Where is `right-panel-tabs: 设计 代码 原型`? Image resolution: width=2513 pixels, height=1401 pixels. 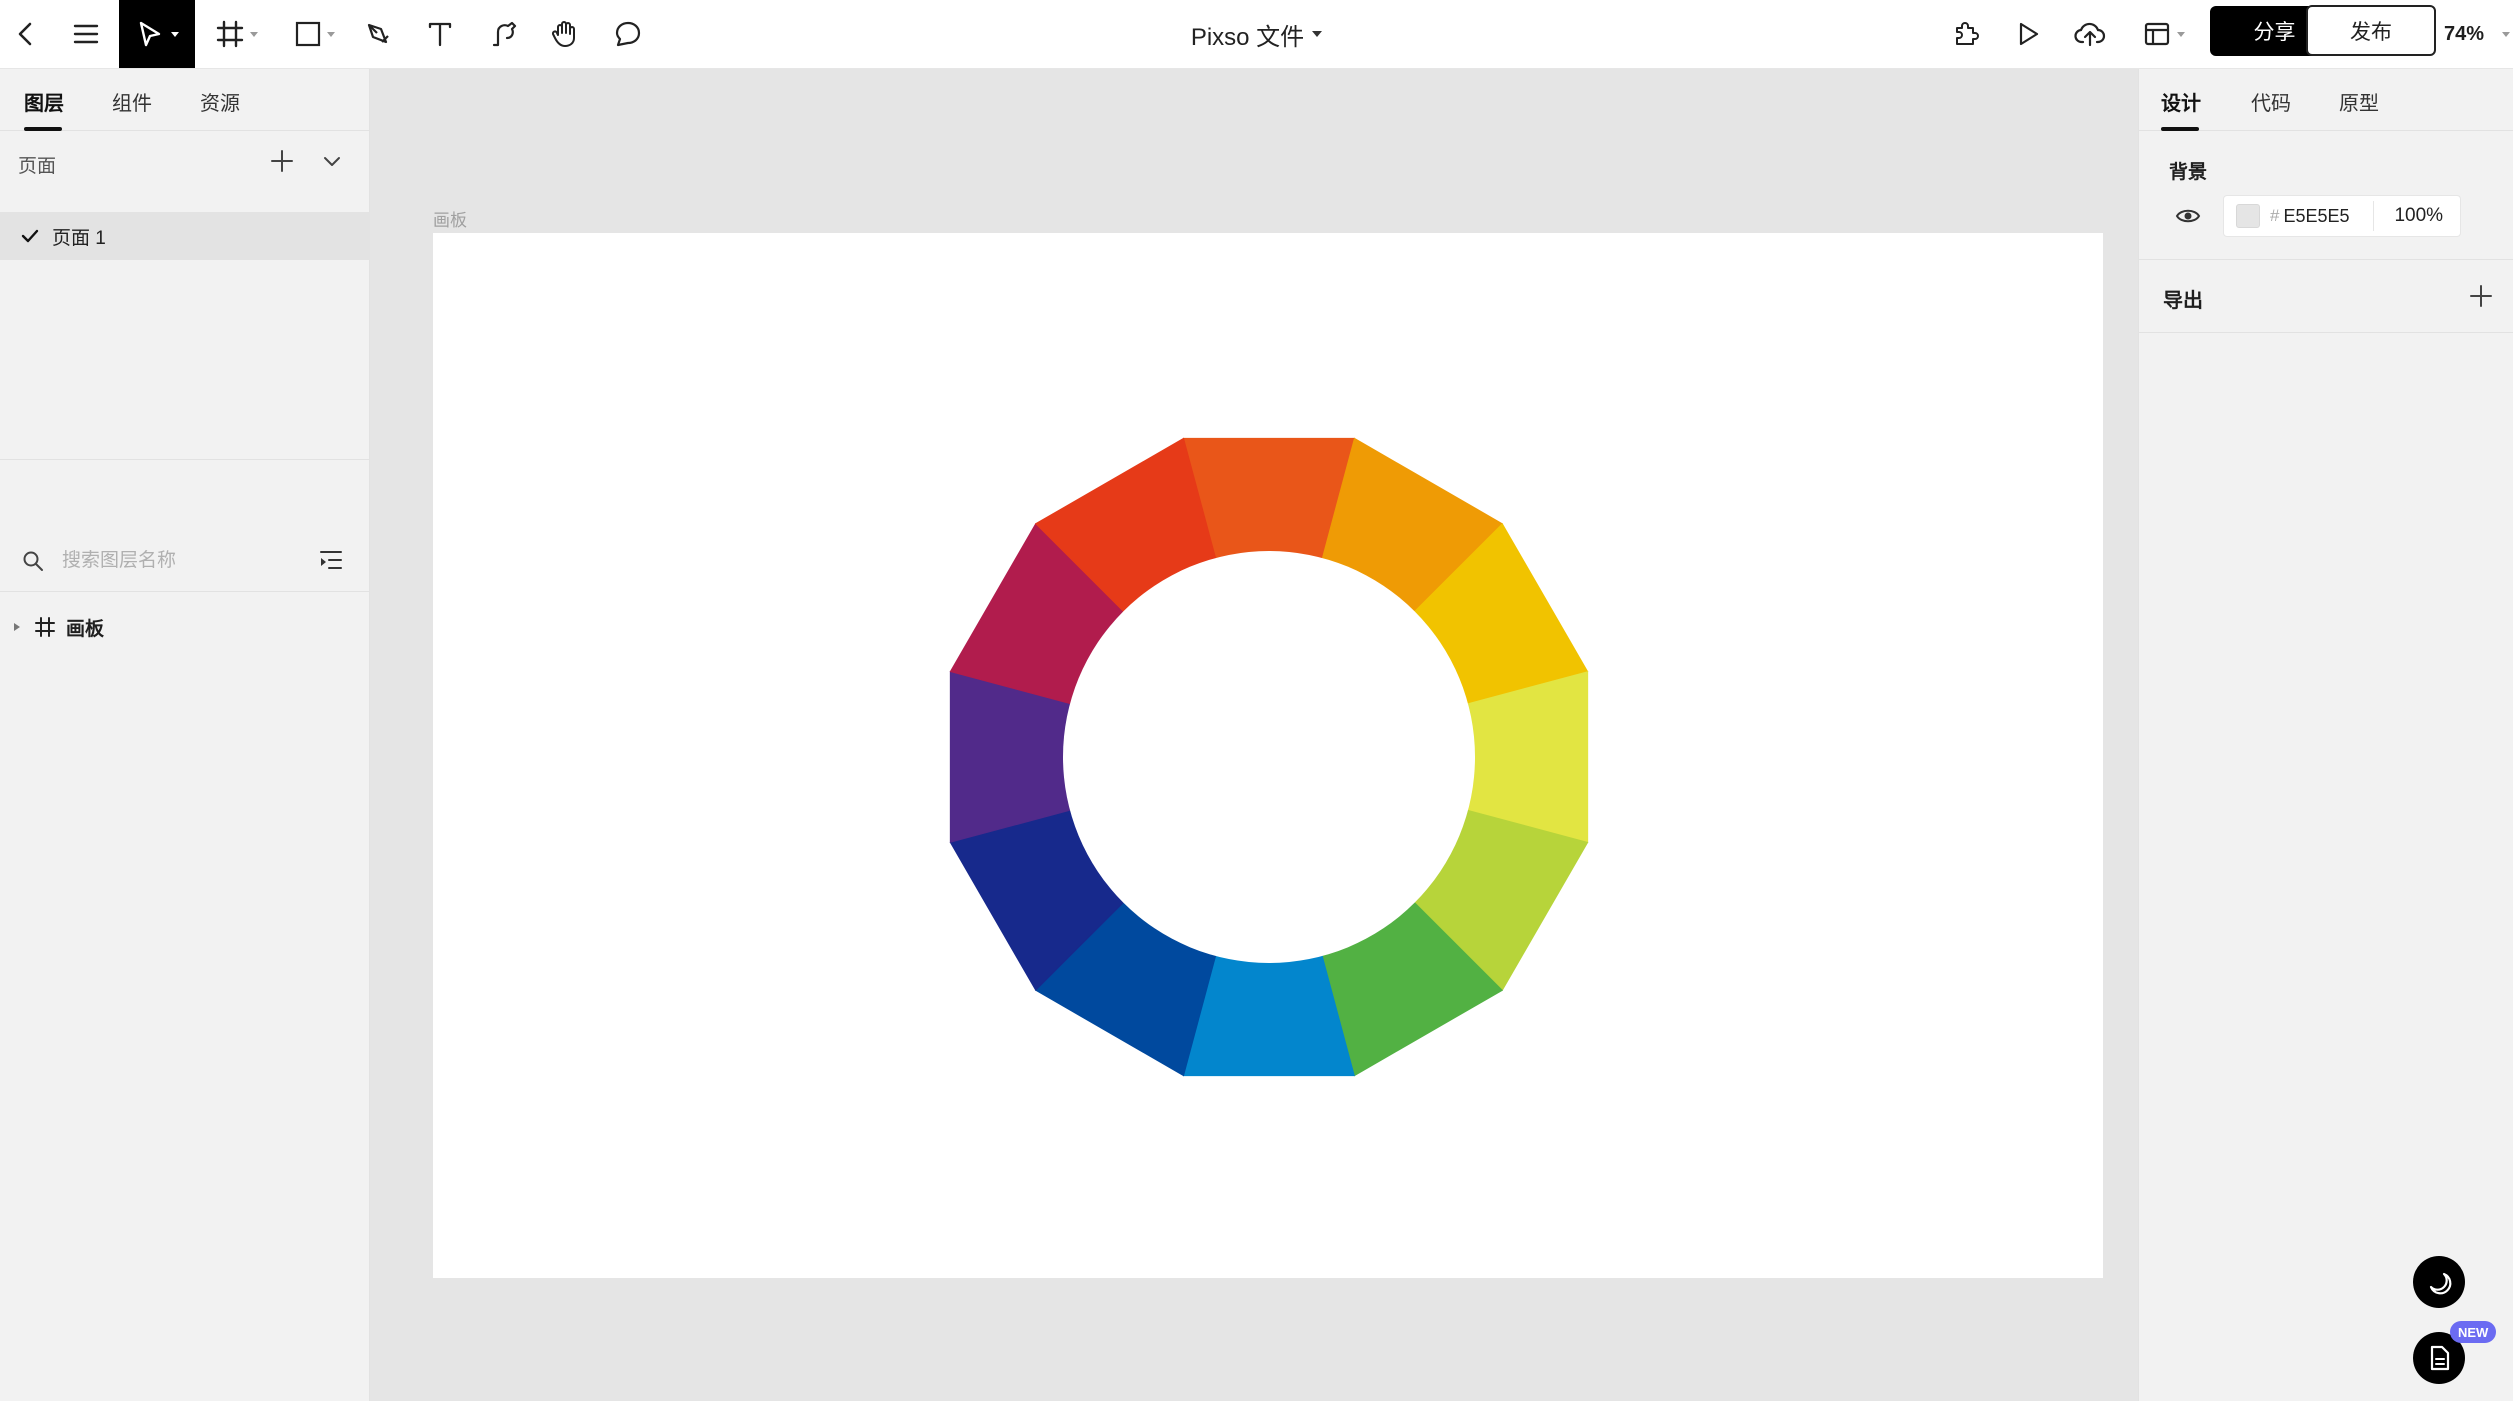
right-panel-tabs: 设计 代码 原型 is located at coordinates (2326, 100).